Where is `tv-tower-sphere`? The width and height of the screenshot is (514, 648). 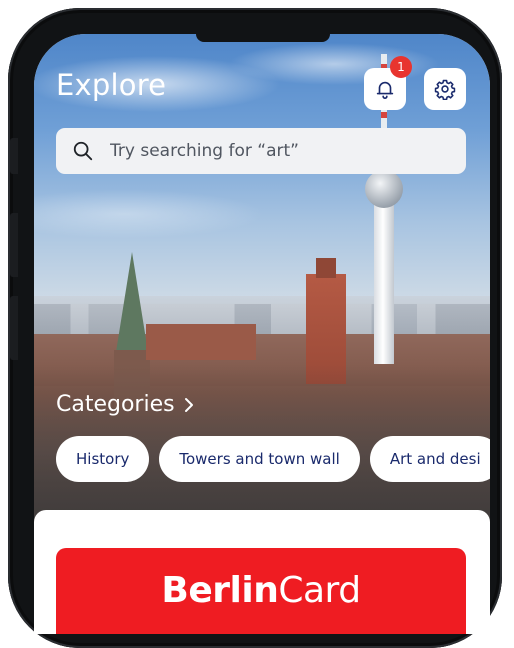
tv-tower-sphere is located at coordinates (384, 189).